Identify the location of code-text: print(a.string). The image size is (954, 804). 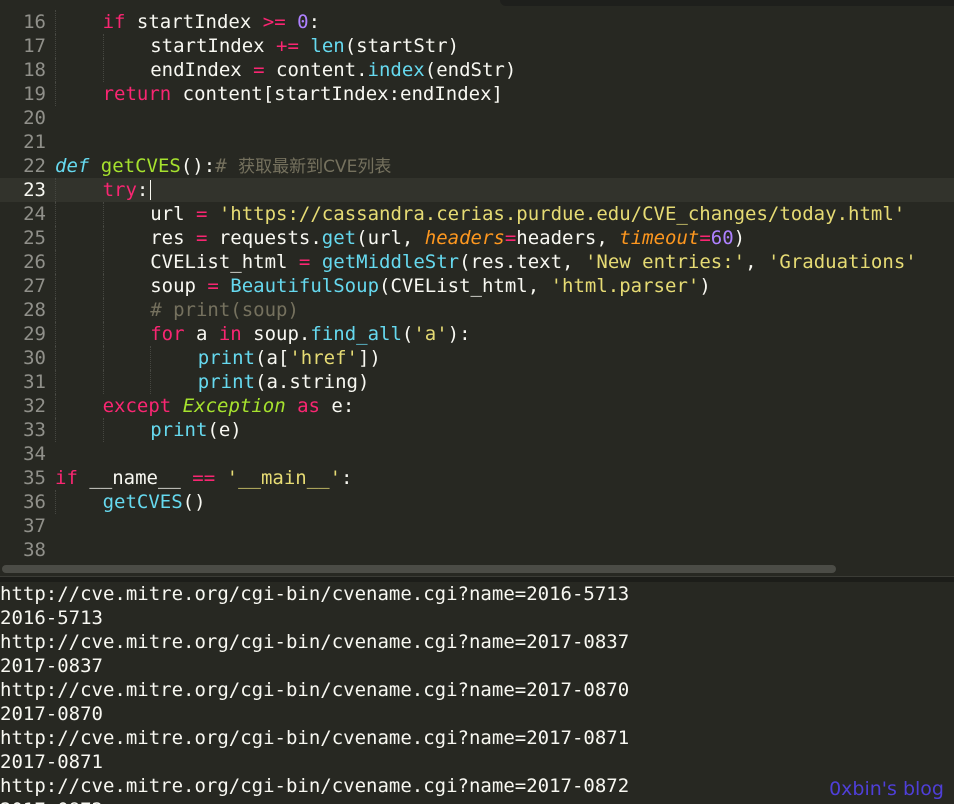
(284, 382).